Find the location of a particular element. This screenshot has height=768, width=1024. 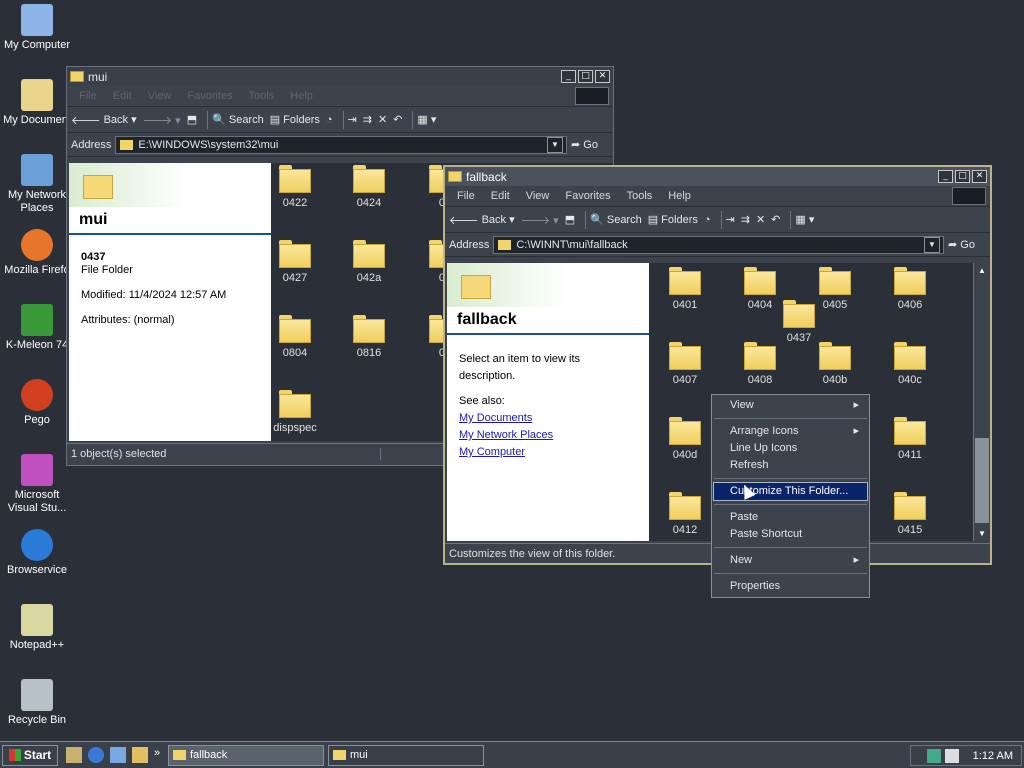

ctx-item-new: New ▸ is located at coordinates (790, 560).